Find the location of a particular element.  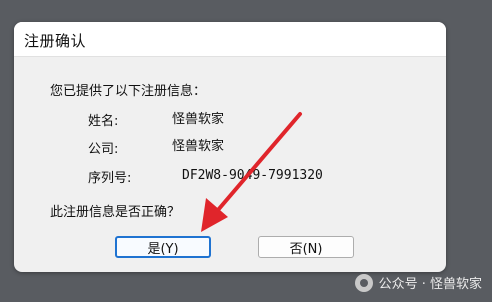

yes-button: 是(Y) is located at coordinates (163, 247).